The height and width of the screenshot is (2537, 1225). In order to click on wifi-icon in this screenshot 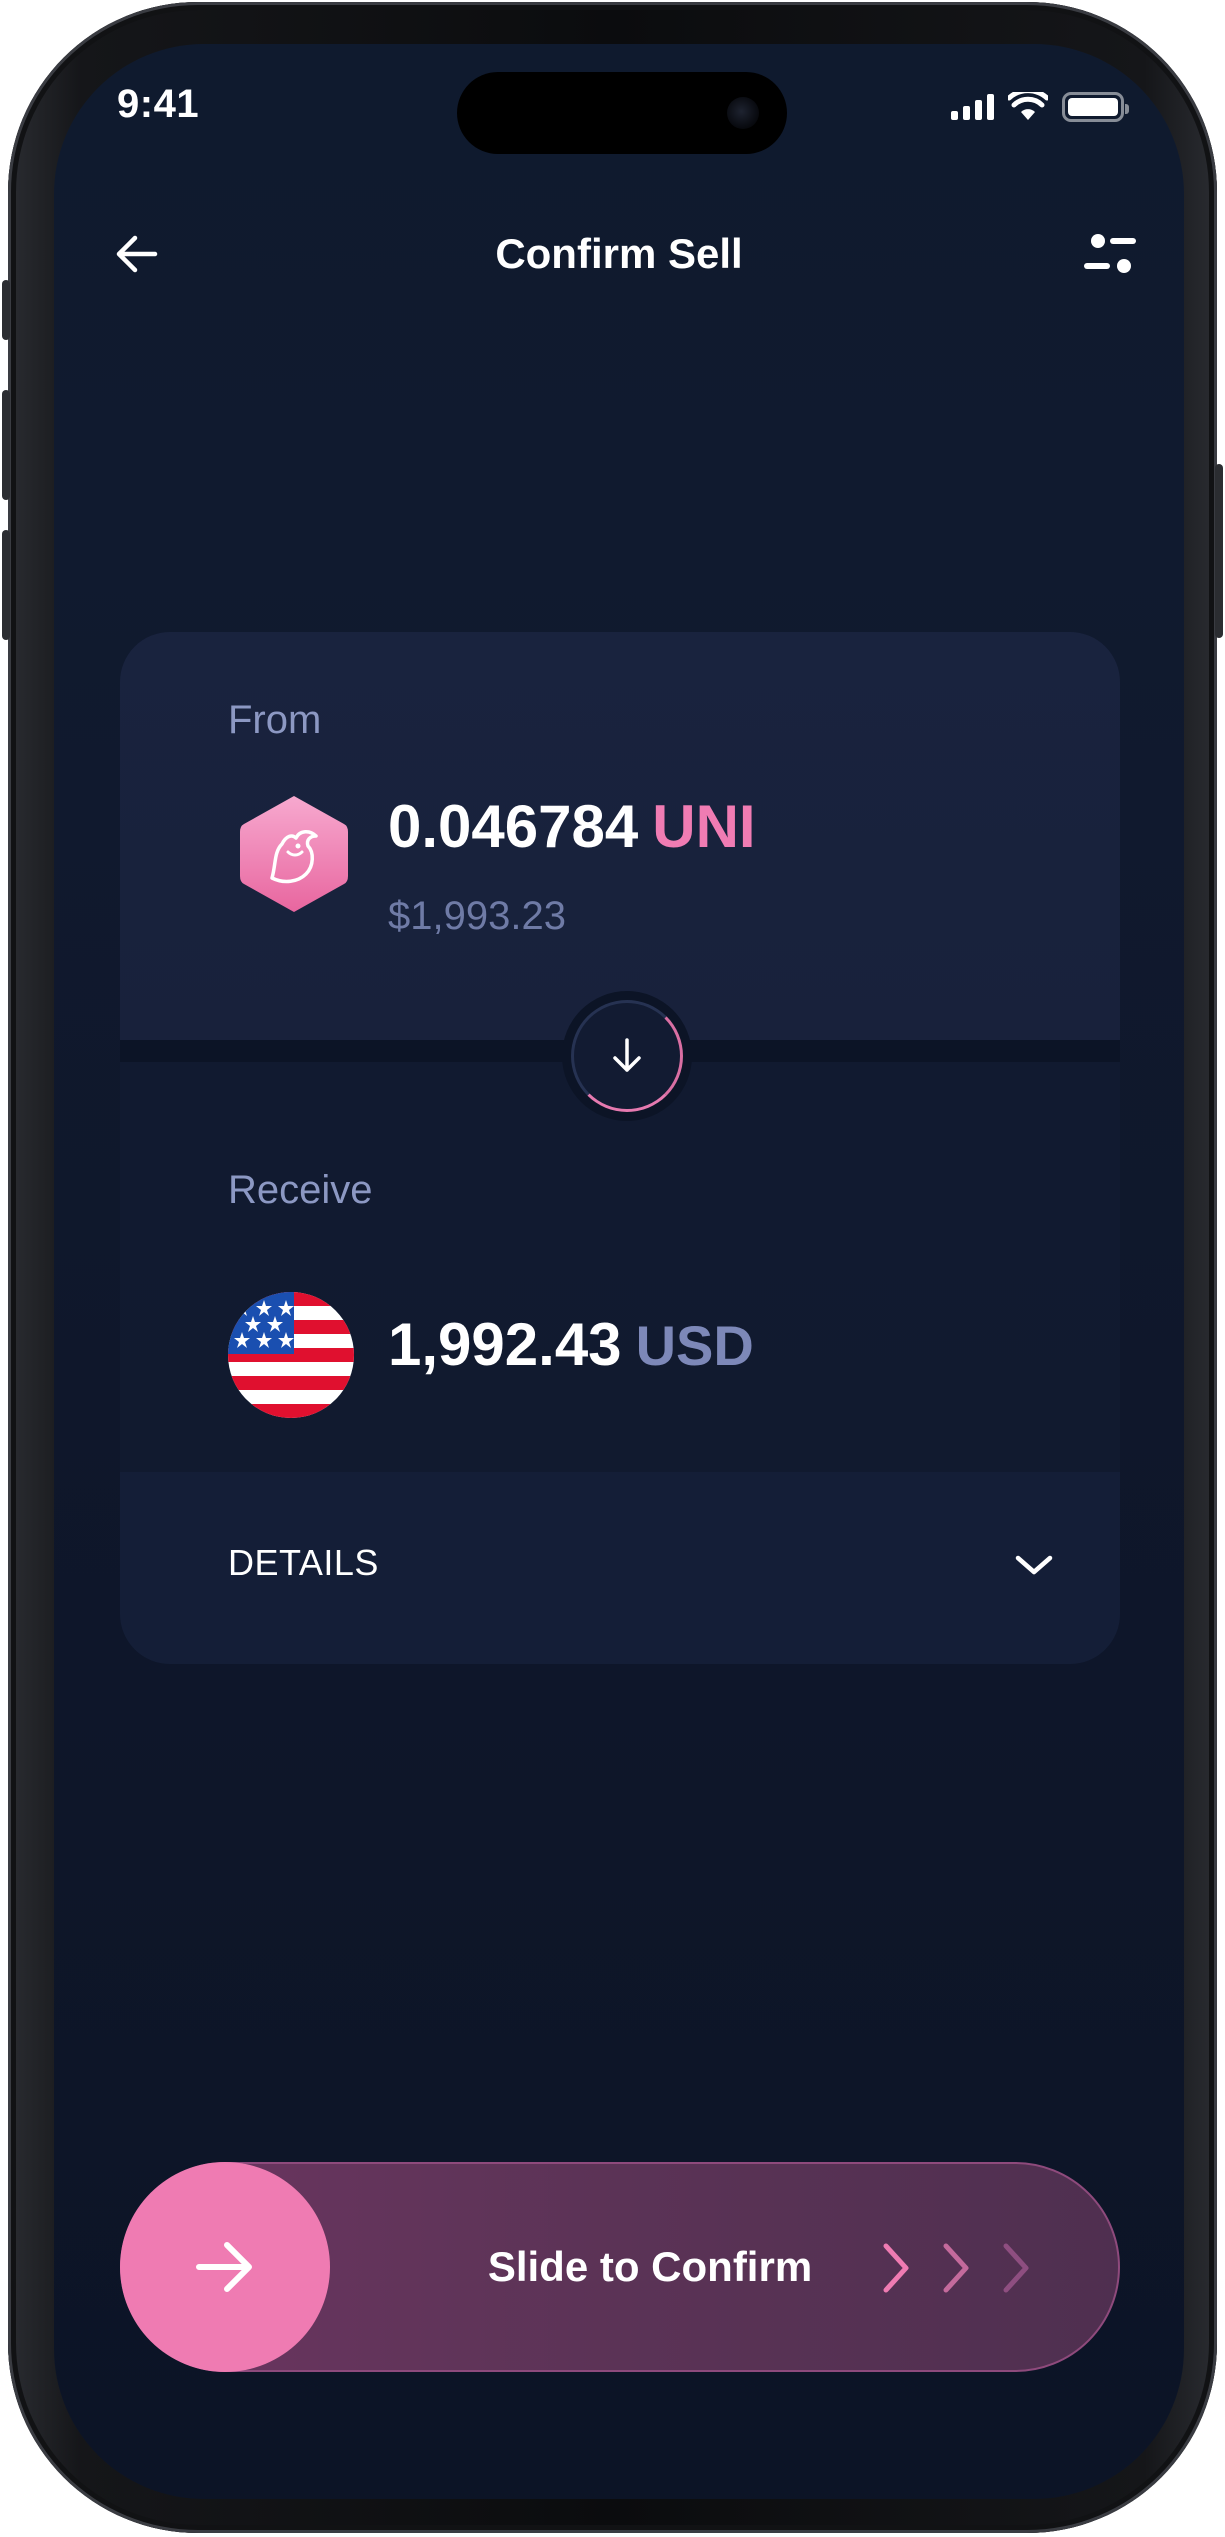, I will do `click(1028, 106)`.